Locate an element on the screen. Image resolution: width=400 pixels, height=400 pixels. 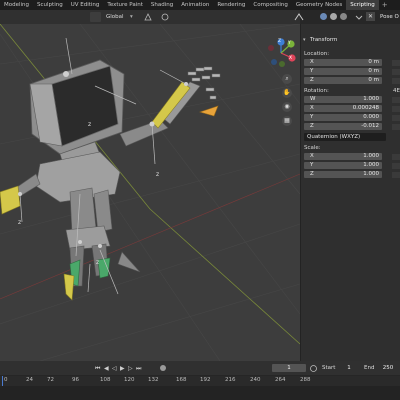
play-icon: ▶ is located at coordinates (122, 368).